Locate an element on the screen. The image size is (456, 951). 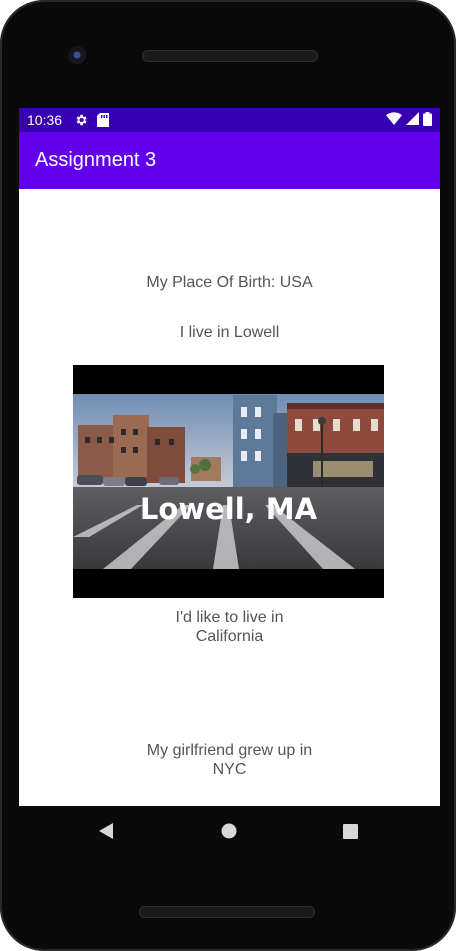
app-bar: Assignment 3 is located at coordinates (229, 160).